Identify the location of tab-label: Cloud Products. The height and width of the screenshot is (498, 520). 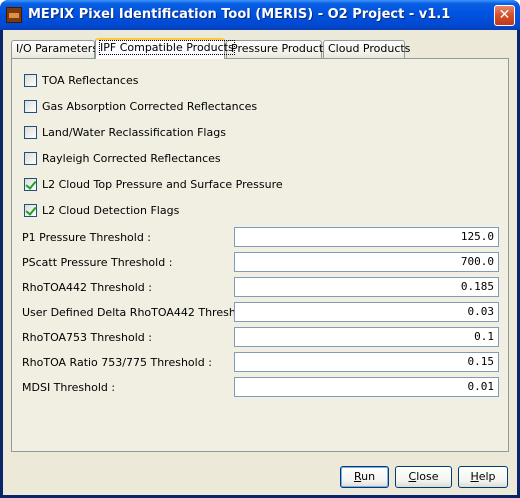
(369, 48).